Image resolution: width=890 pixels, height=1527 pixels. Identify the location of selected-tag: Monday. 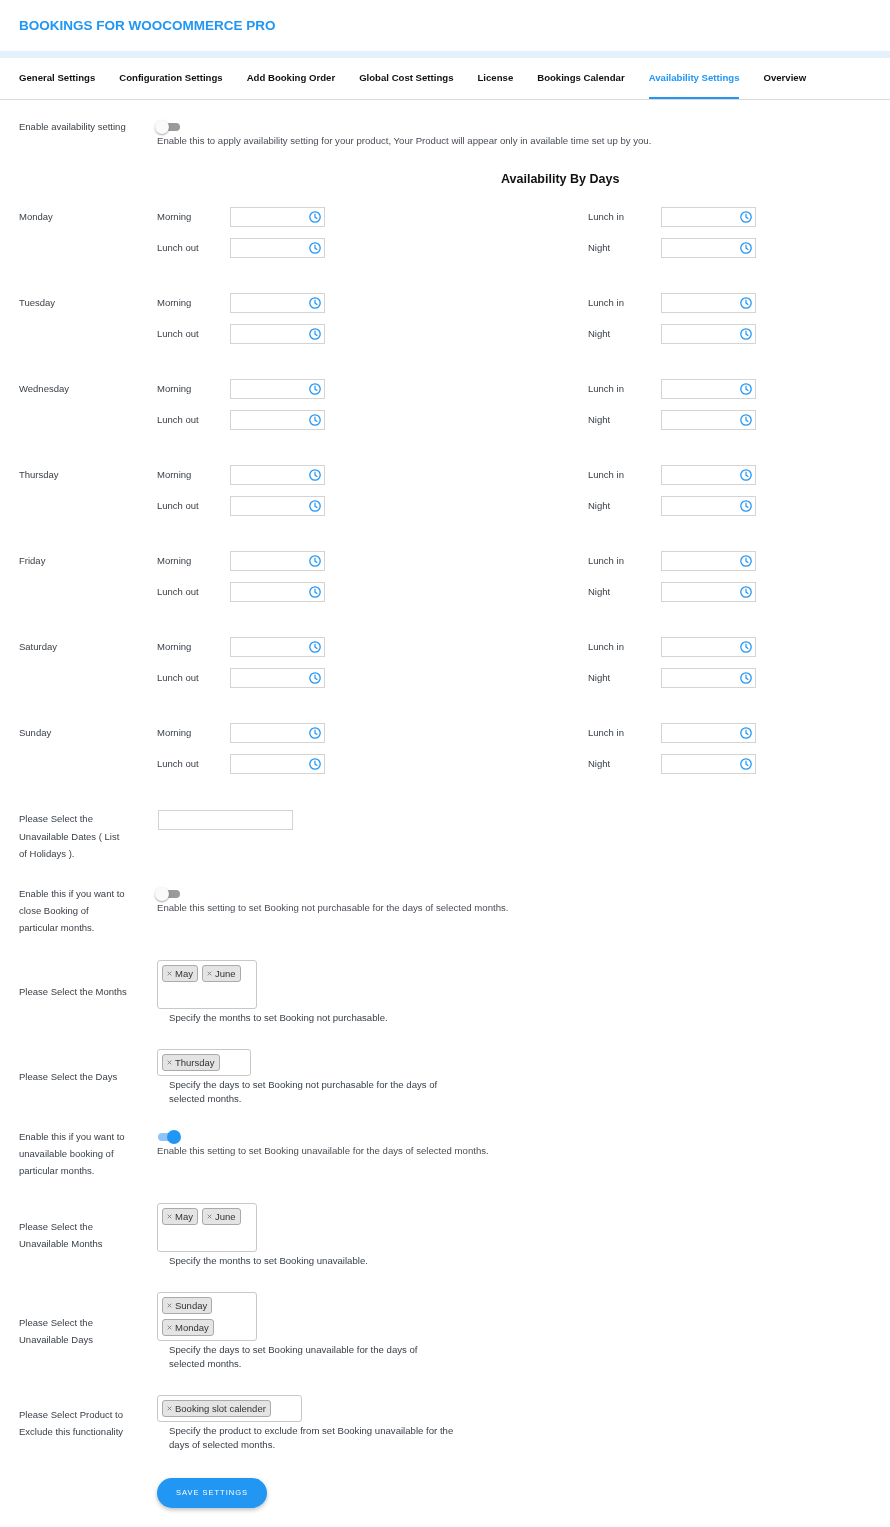
(188, 1327).